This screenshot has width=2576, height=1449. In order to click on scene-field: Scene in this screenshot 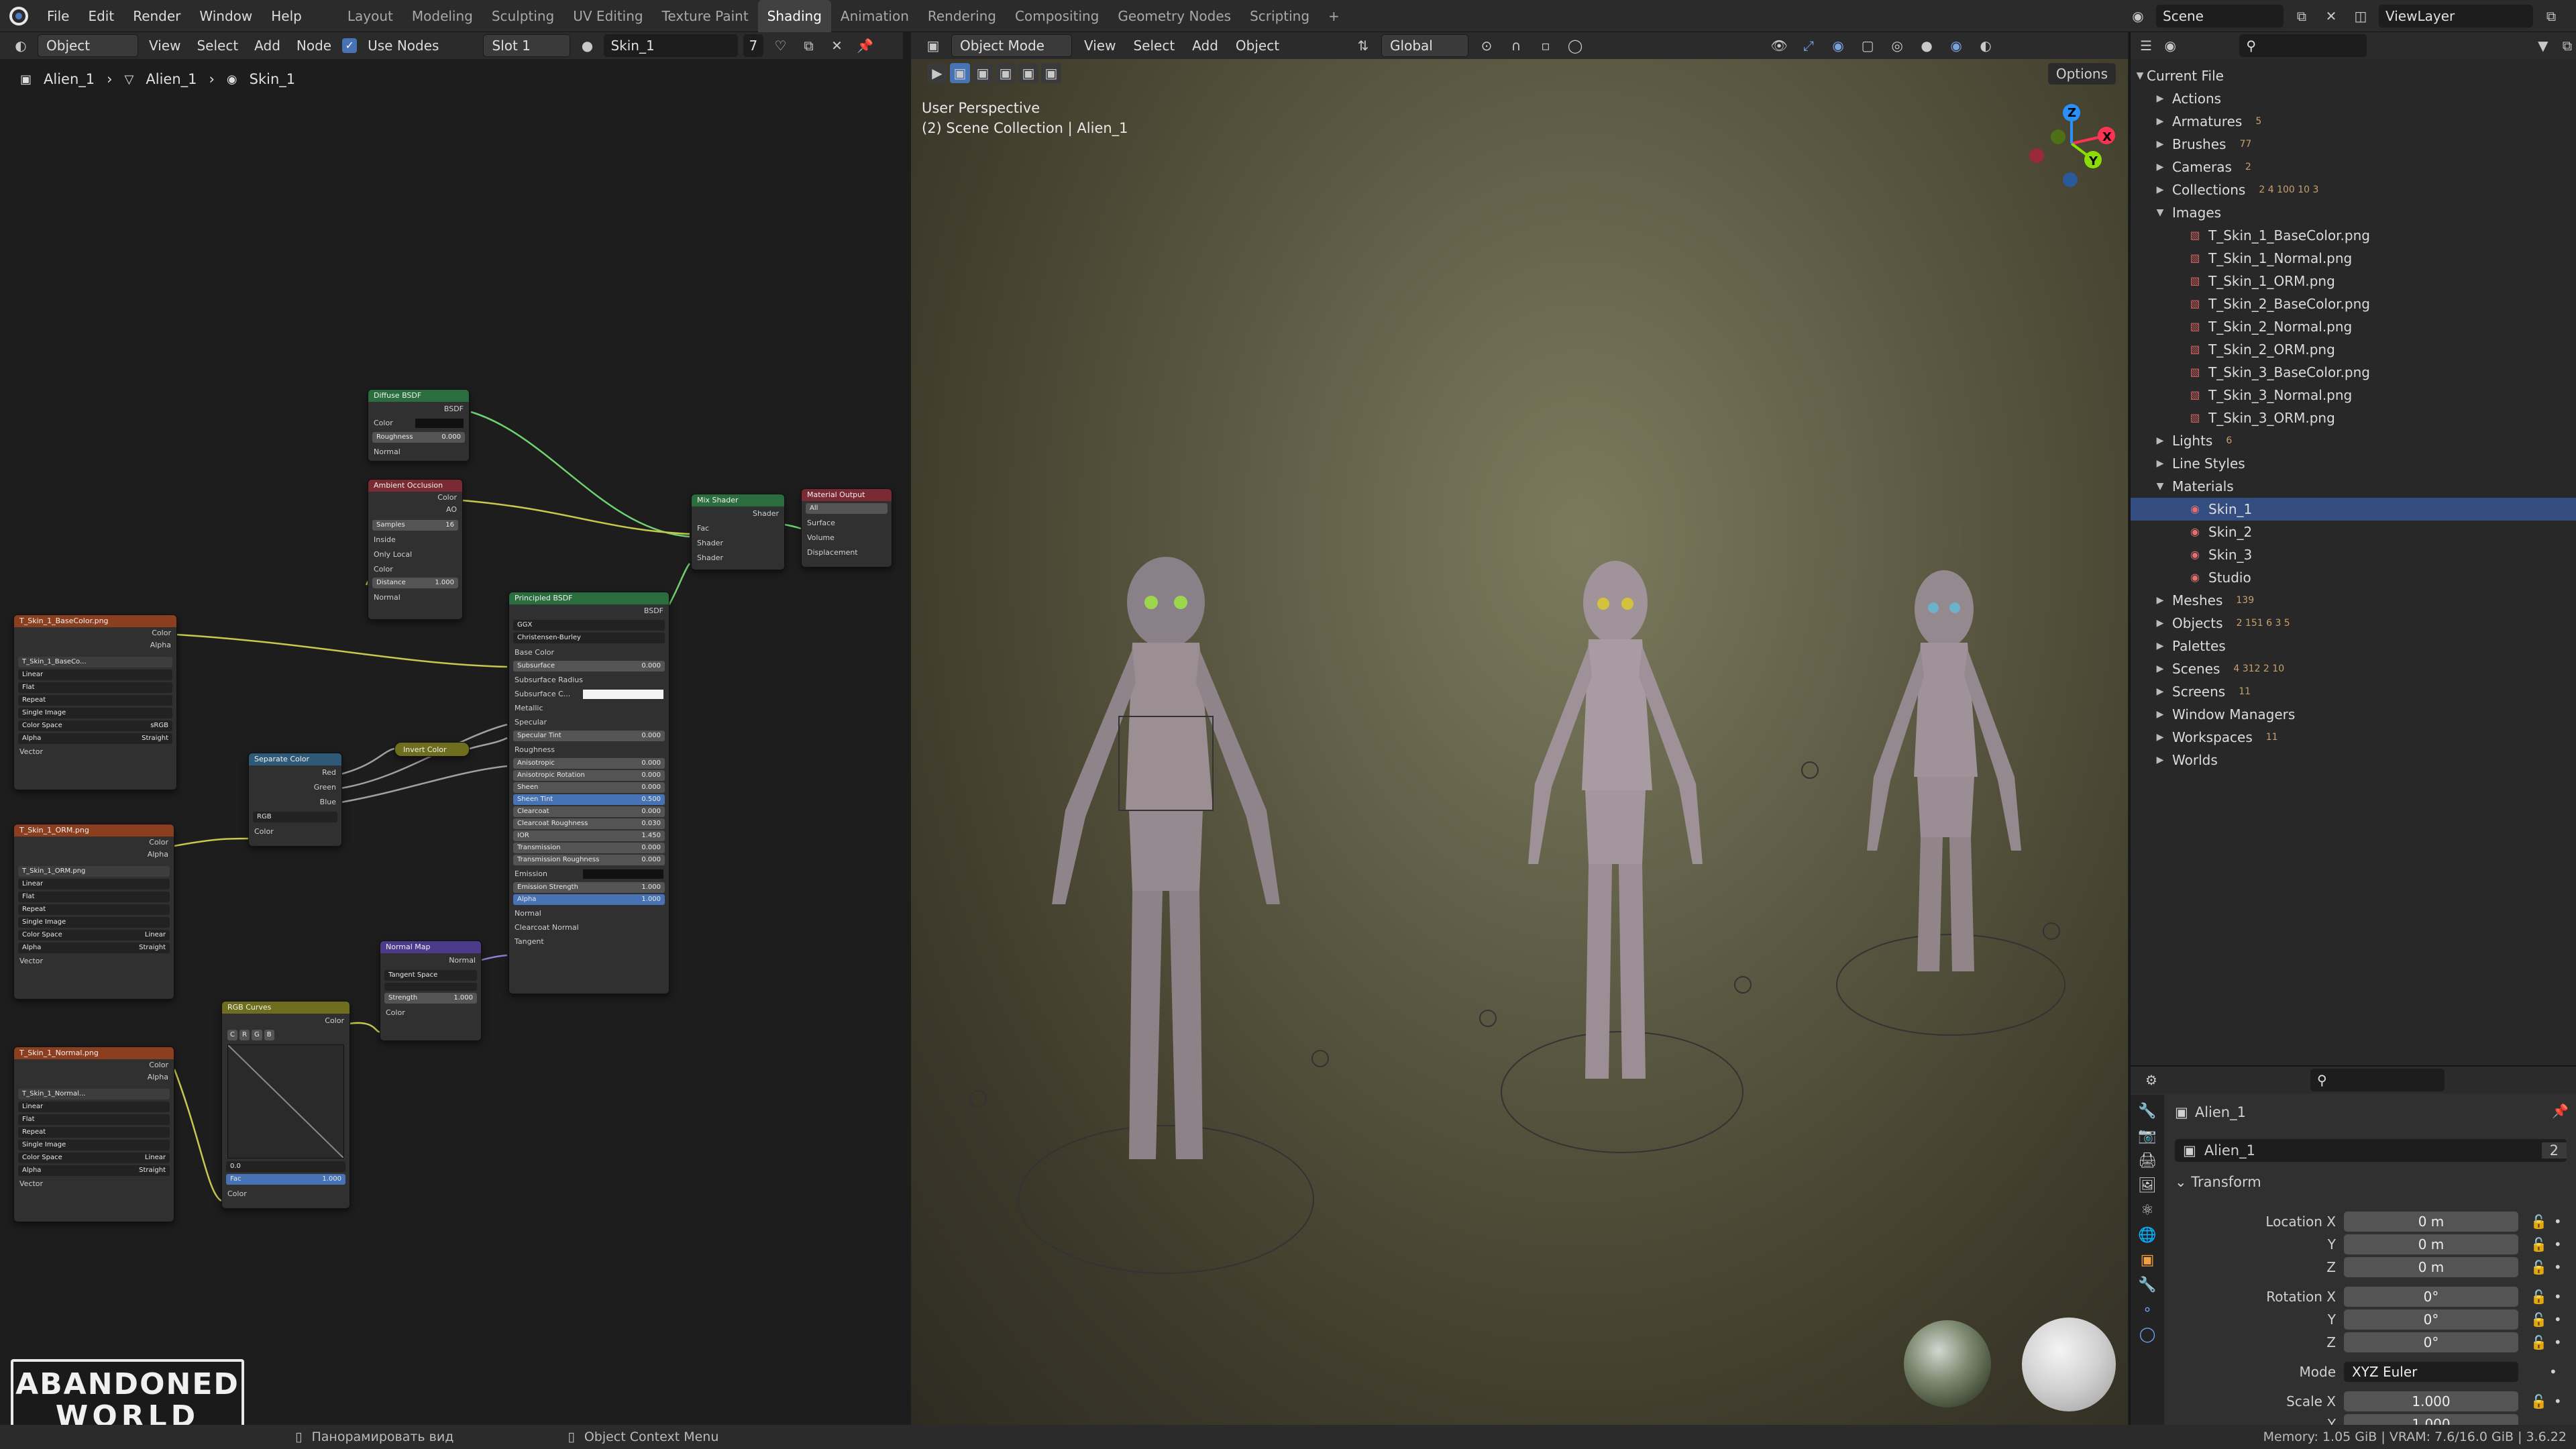, I will do `click(2220, 16)`.